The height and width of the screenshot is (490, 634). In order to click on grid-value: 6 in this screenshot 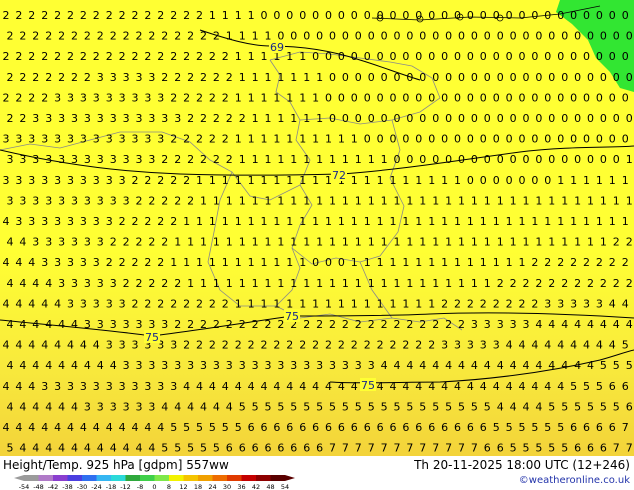, I will do `click(393, 427)`.